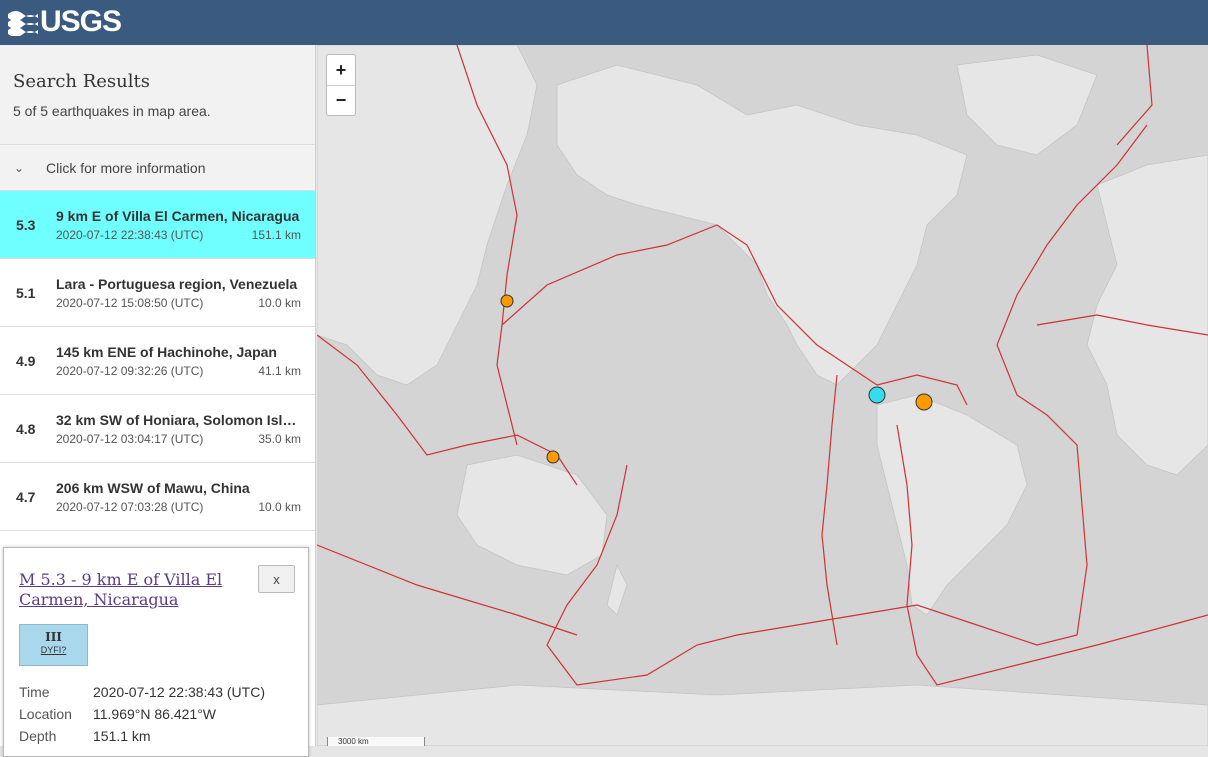 This screenshot has height=757, width=1208. Describe the element at coordinates (153, 488) in the screenshot. I see `earthquake-place: 206 km WSW of Mawu, China` at that location.